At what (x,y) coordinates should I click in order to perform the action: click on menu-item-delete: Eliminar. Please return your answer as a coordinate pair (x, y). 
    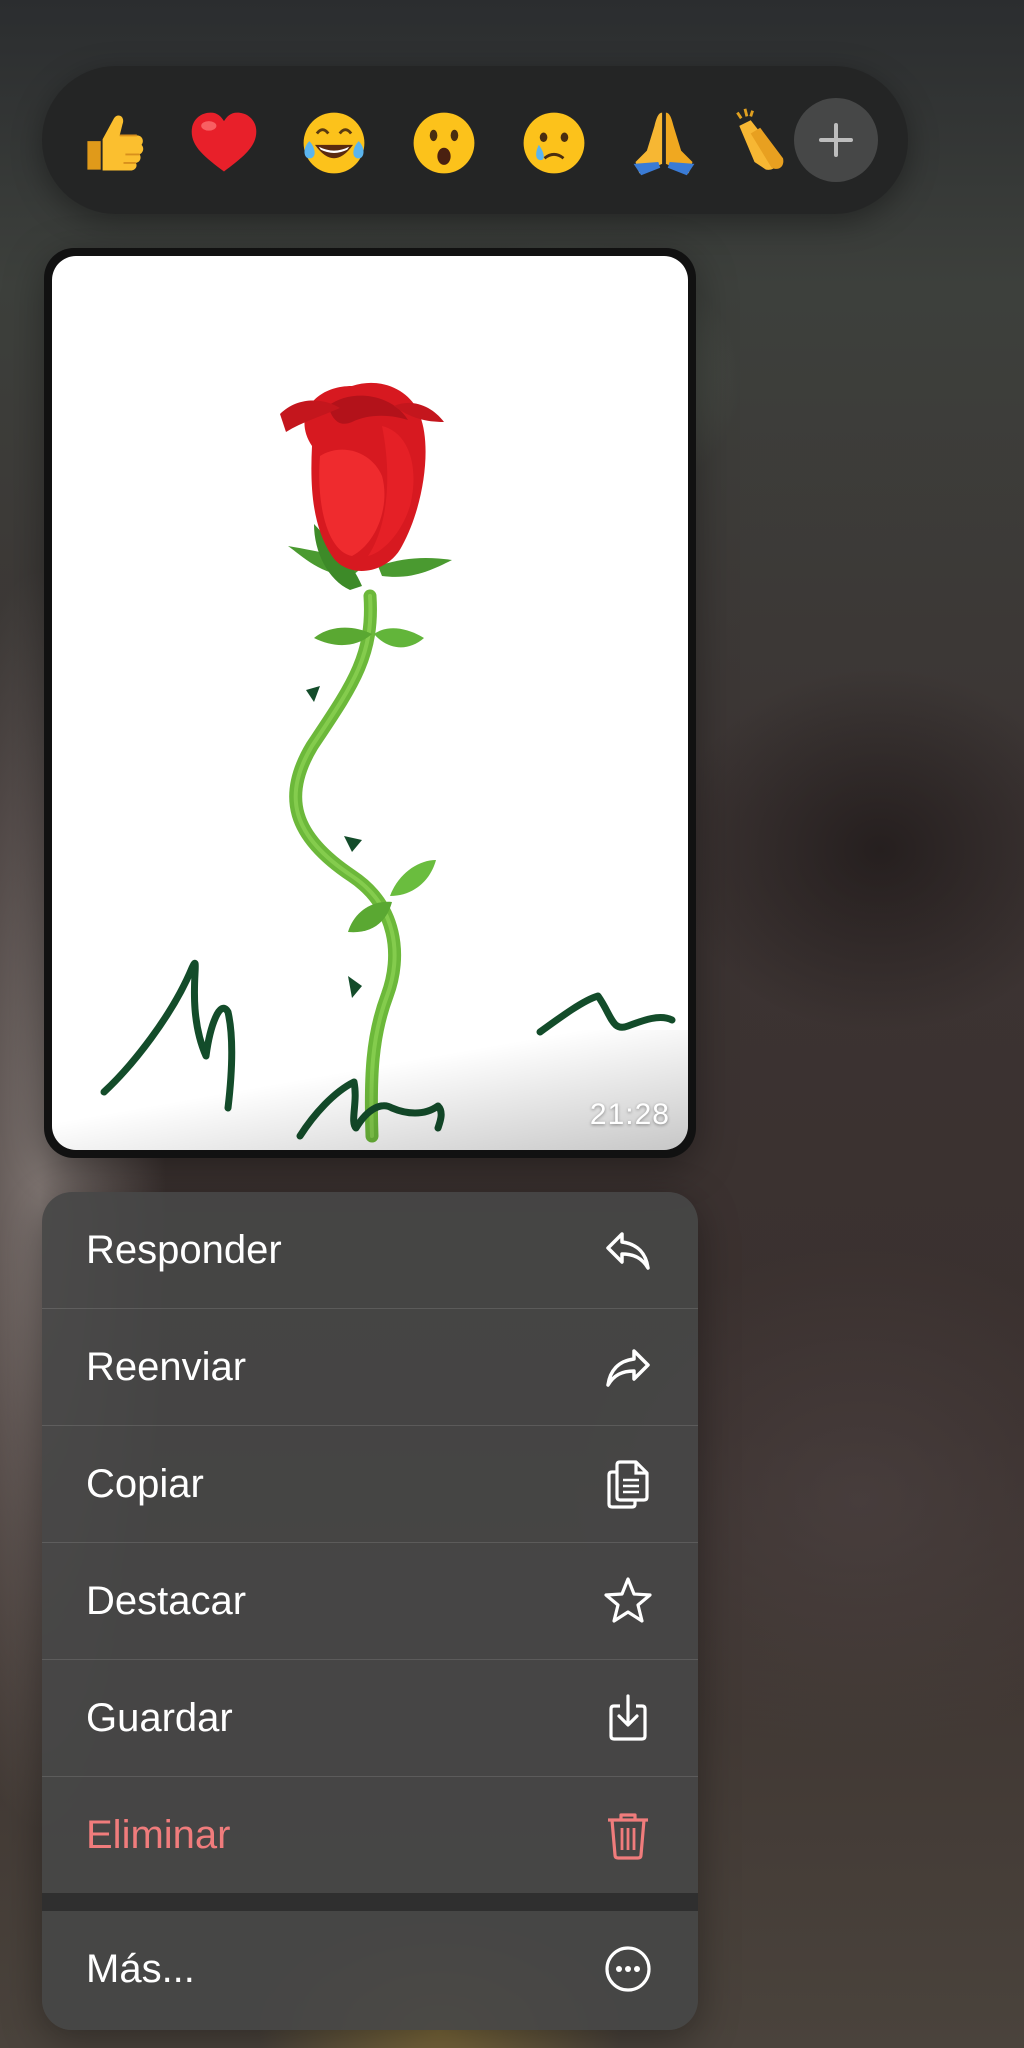
    Looking at the image, I should click on (370, 1835).